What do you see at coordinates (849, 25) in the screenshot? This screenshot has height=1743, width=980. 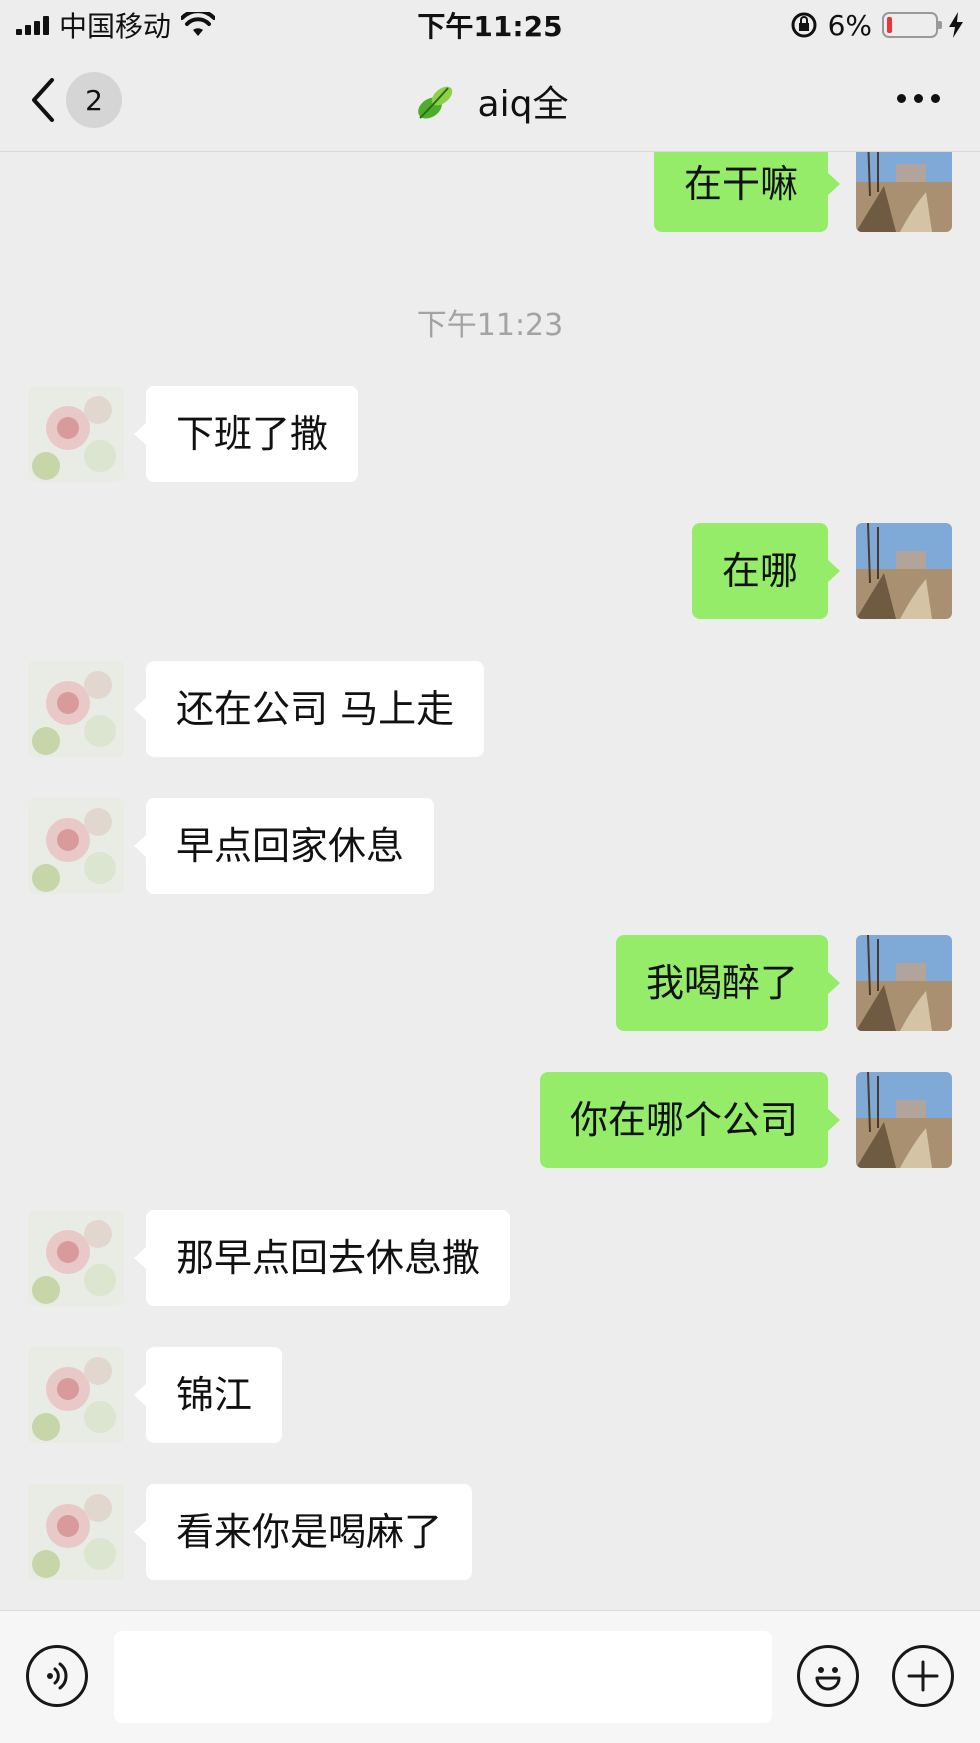 I see `battery-percent: 6%` at bounding box center [849, 25].